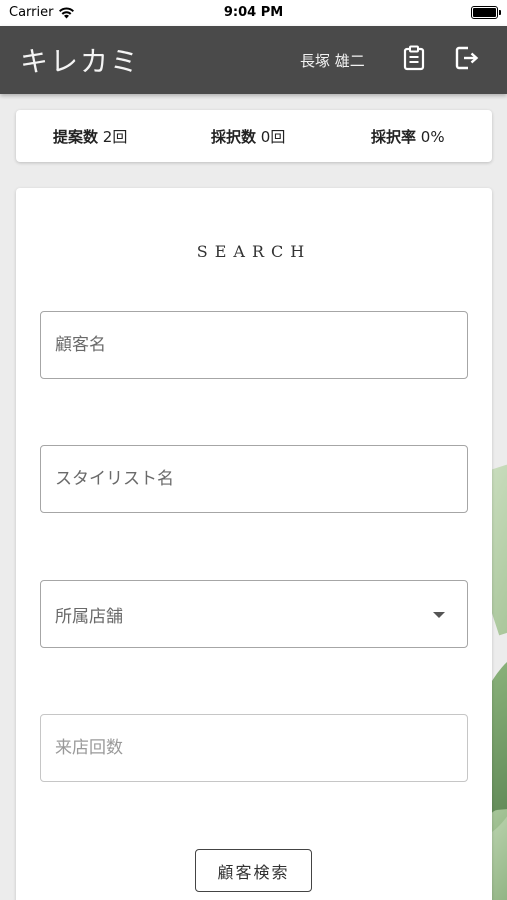 The image size is (507, 900). Describe the element at coordinates (332, 61) in the screenshot. I see `user-name: 長塚 雄二` at that location.